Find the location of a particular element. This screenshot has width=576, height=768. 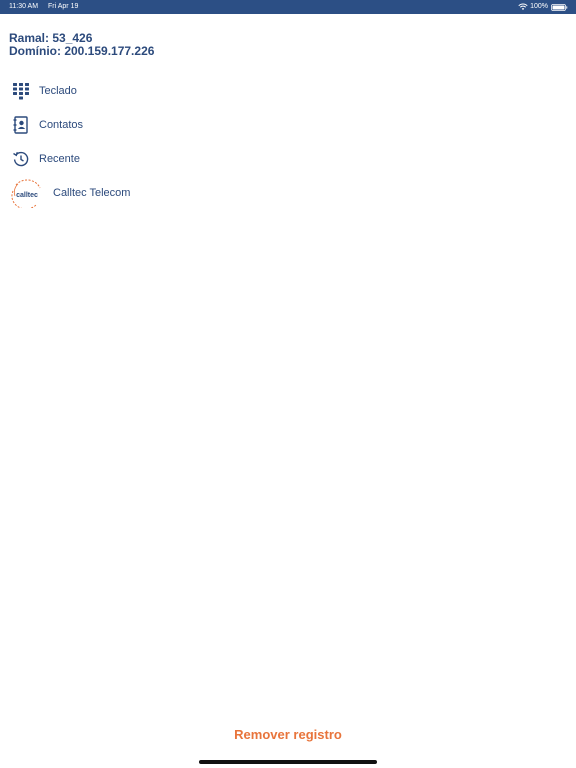

contacts-book-icon is located at coordinates (20, 125).